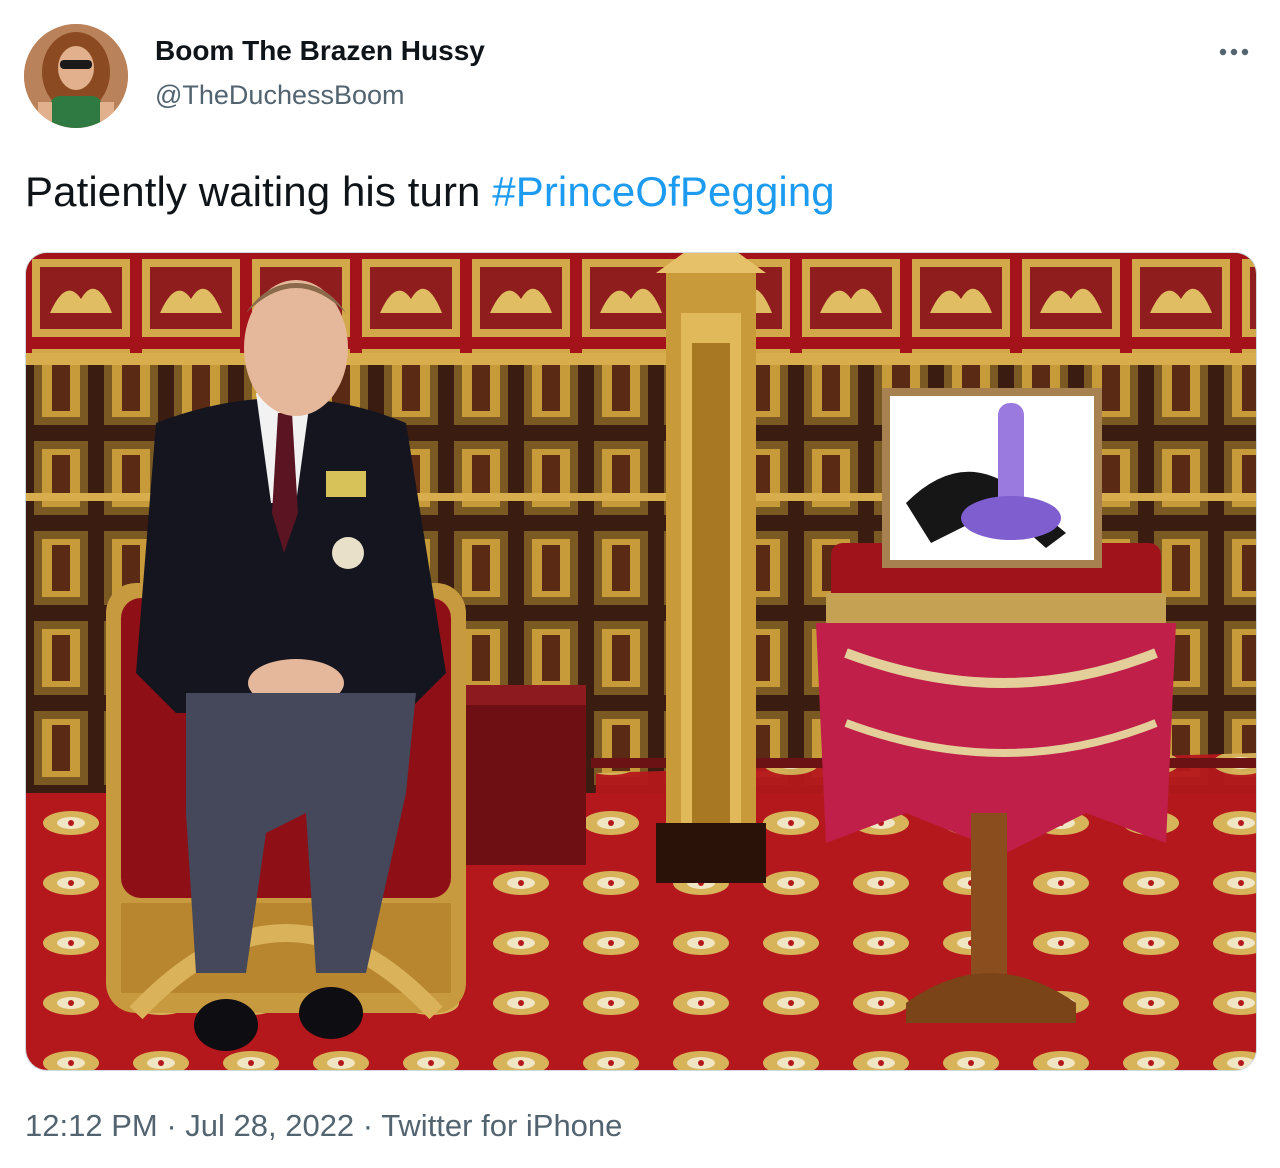 The image size is (1280, 1168). I want to click on more-options-button, so click(1234, 52).